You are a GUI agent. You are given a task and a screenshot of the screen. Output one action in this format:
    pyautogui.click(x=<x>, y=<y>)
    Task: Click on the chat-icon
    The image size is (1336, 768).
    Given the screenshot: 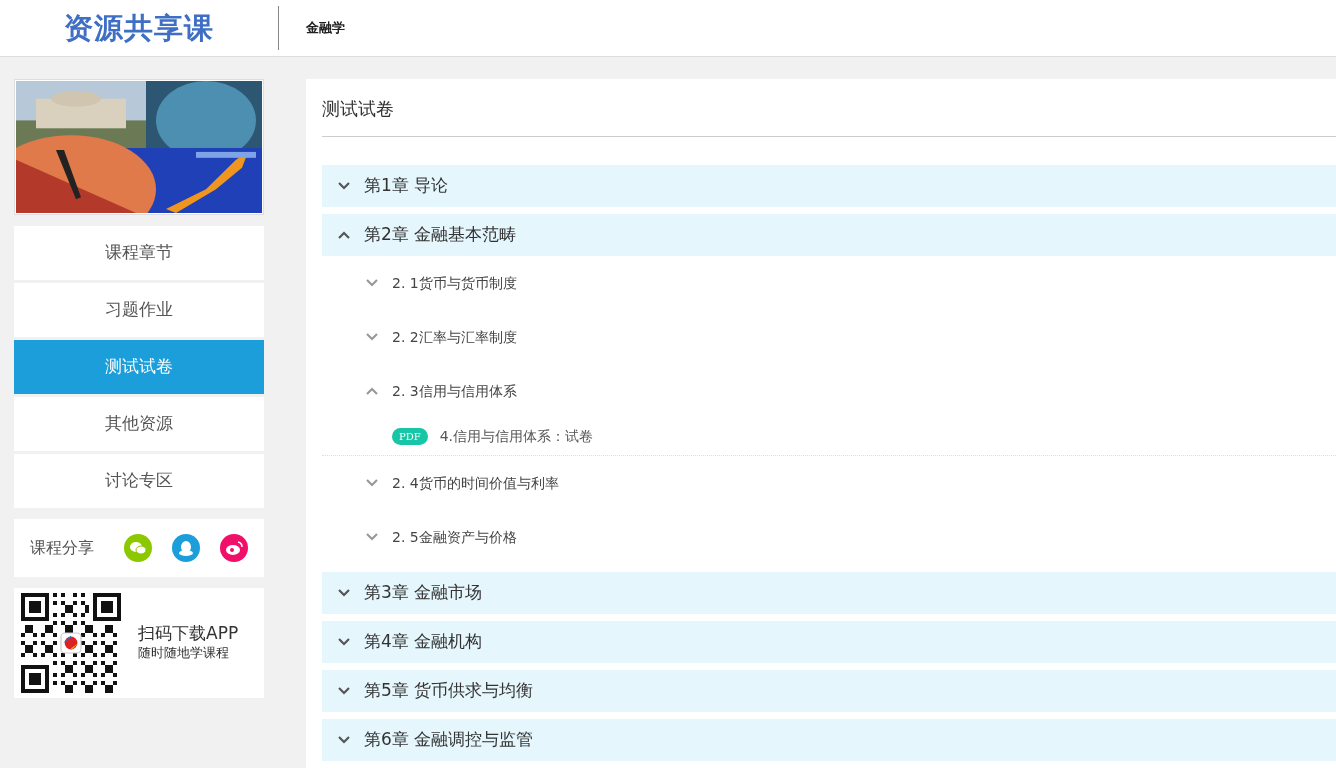 What is the action you would take?
    pyautogui.click(x=138, y=548)
    